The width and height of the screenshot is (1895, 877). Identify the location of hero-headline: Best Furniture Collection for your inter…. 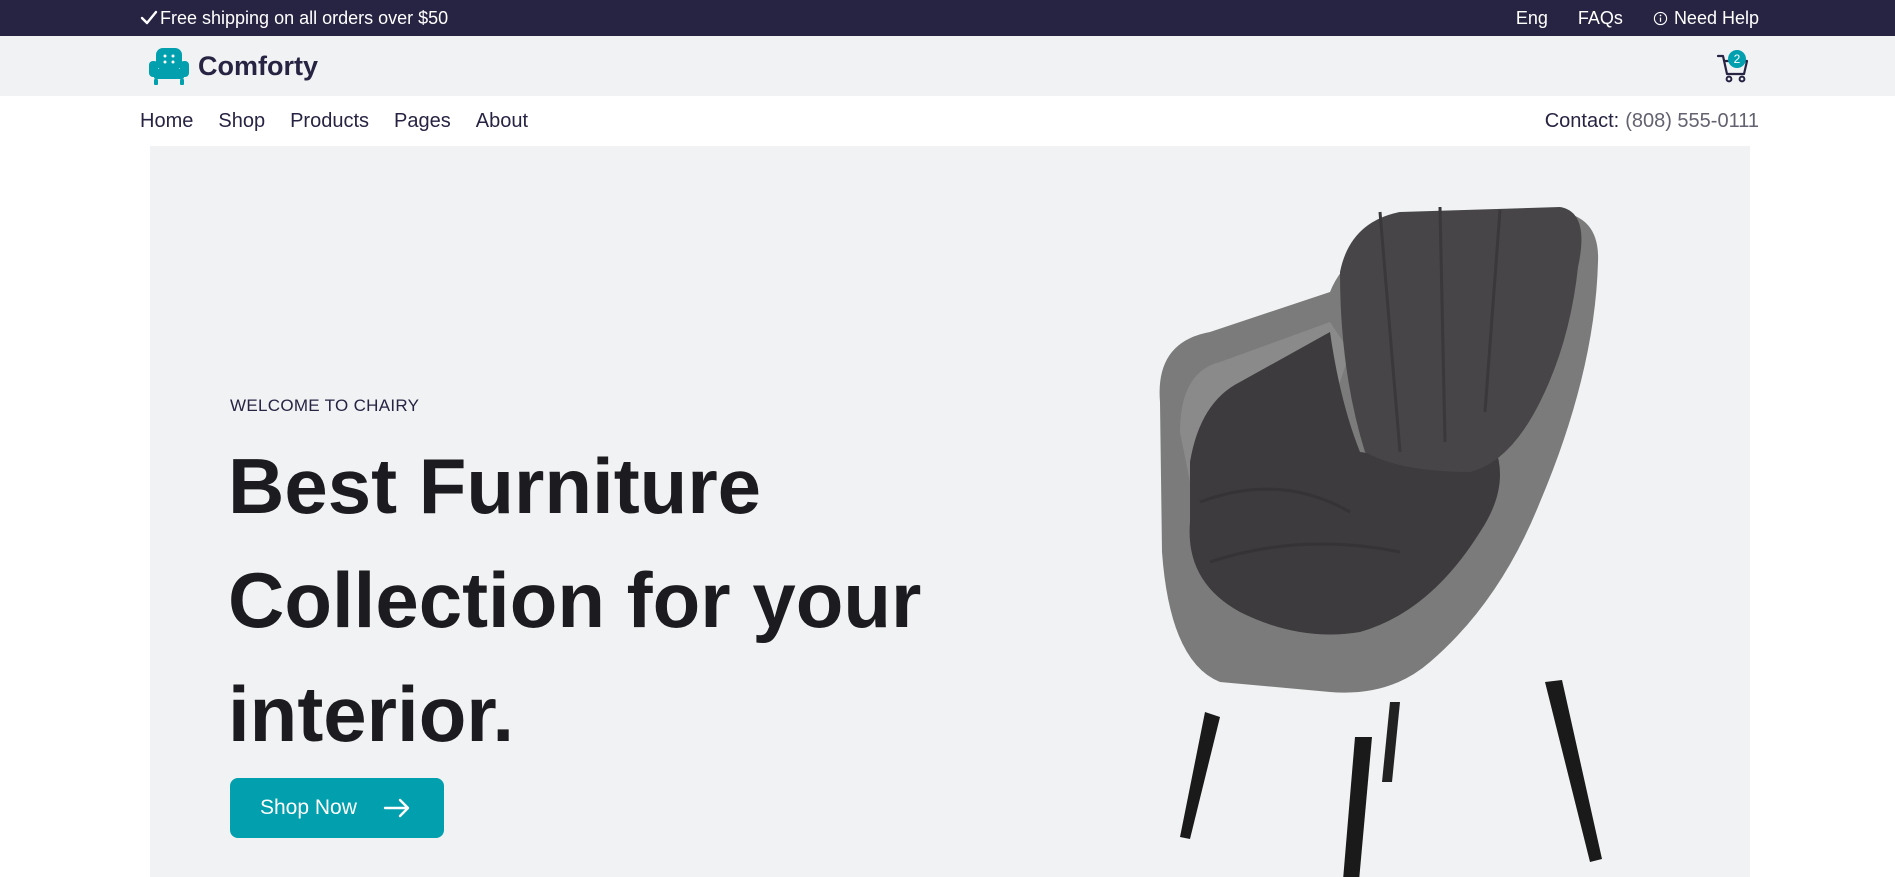
(575, 600).